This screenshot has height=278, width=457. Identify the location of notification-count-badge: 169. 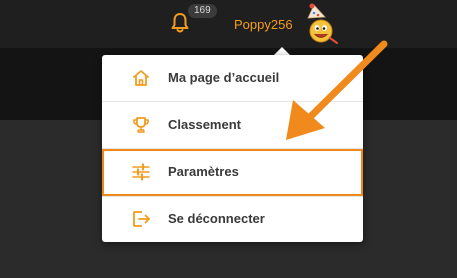
(202, 11).